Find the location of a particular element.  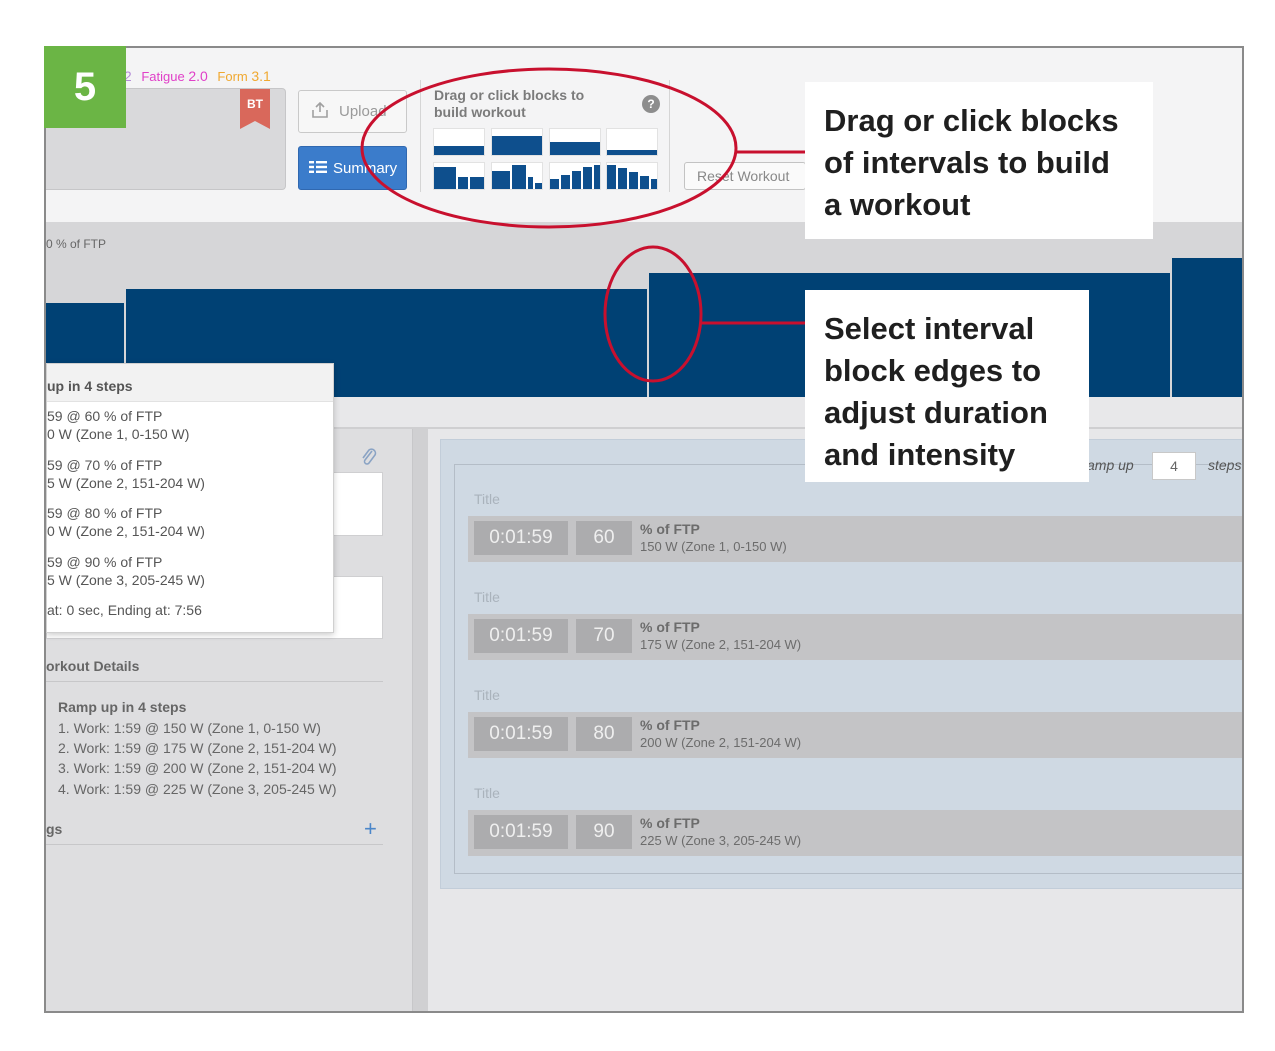

callout-line: adjust duration is located at coordinates (936, 412).